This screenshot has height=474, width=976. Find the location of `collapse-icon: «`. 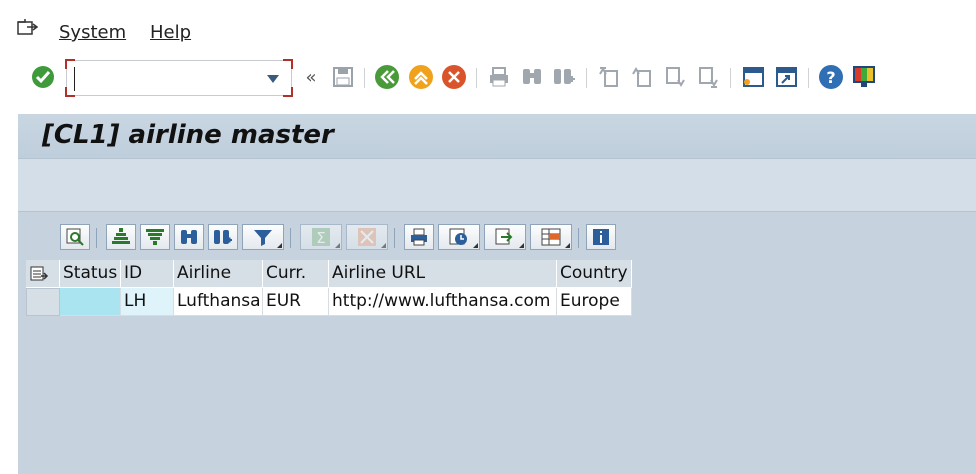

collapse-icon: « is located at coordinates (311, 77).